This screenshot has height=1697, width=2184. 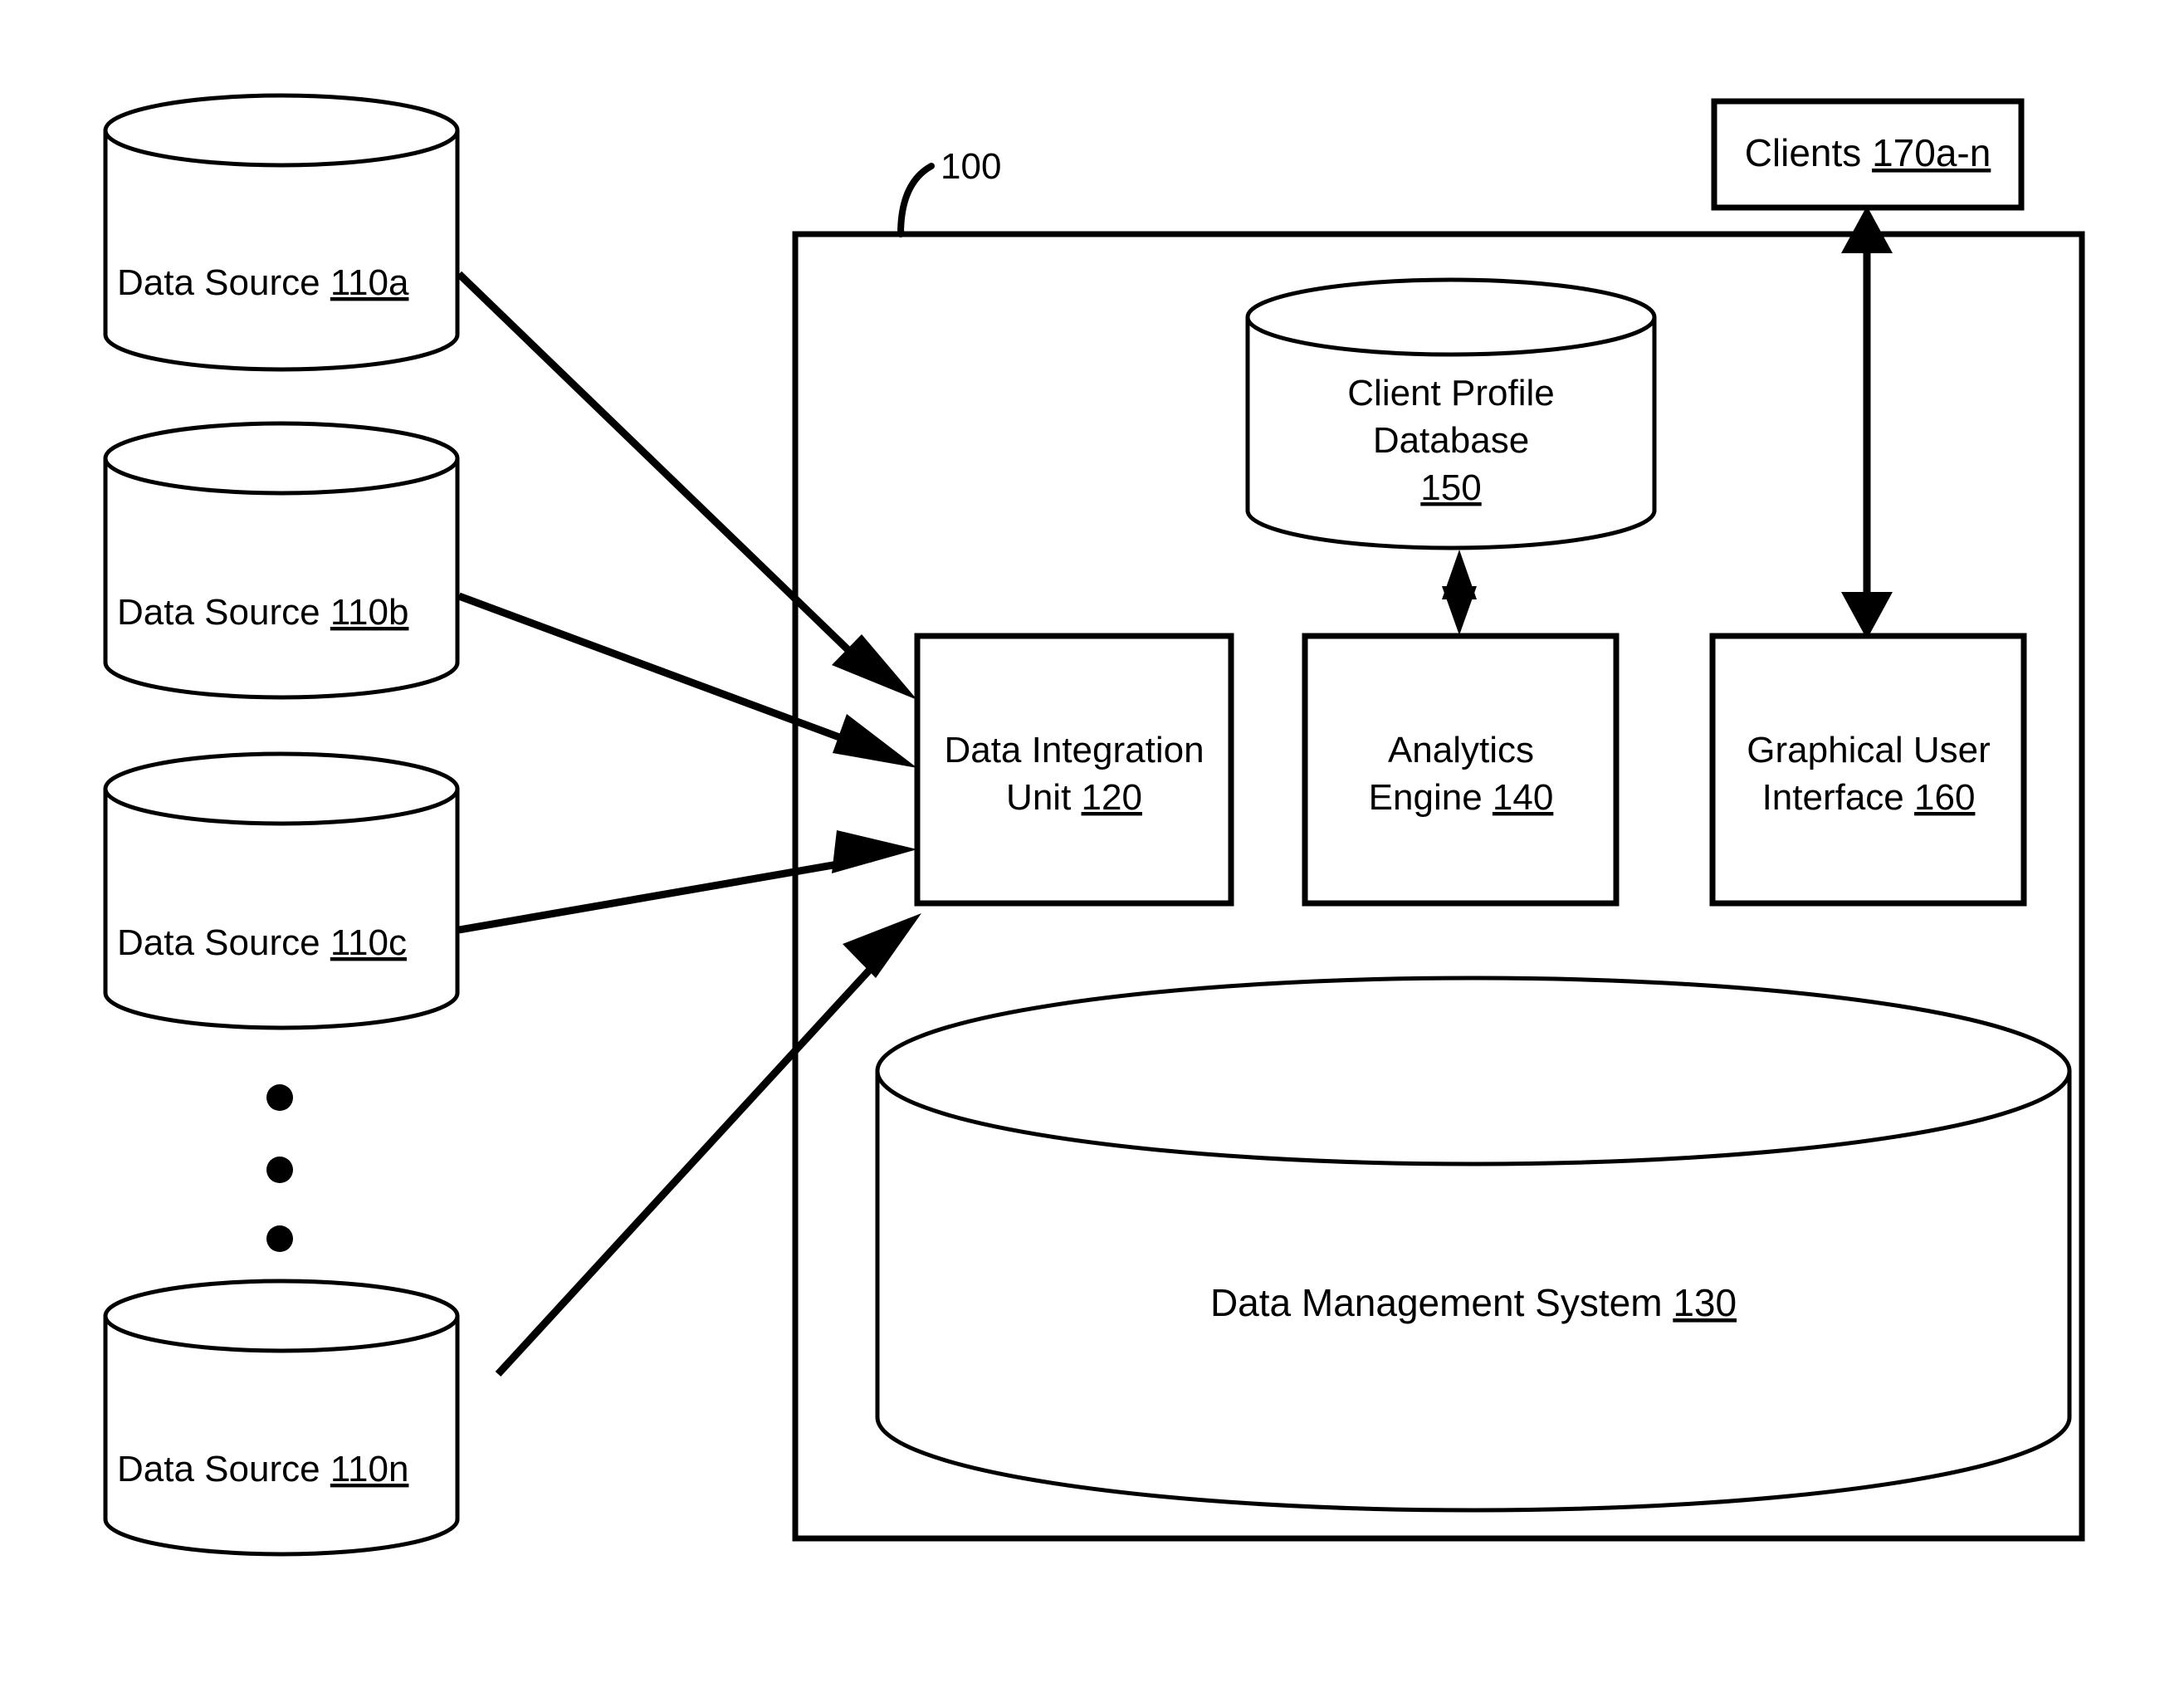 I want to click on dms-label: Data Management System 130, so click(x=1473, y=1302).